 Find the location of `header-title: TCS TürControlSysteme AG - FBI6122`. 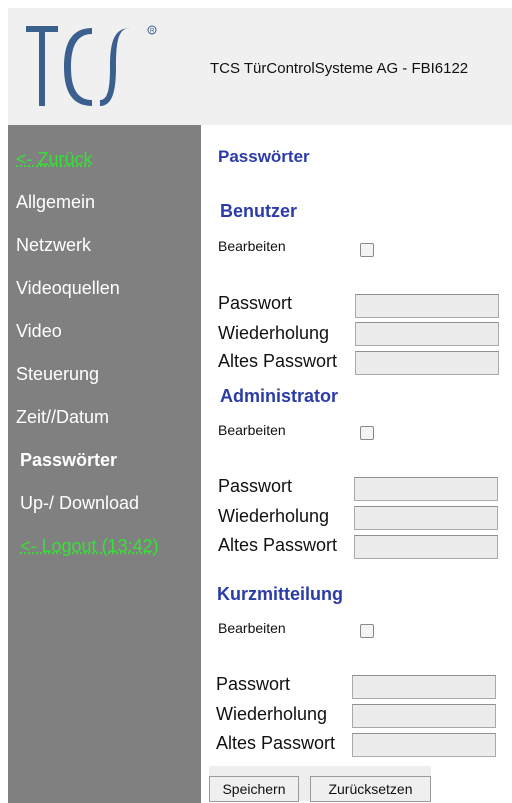

header-title: TCS TürControlSysteme AG - FBI6122 is located at coordinates (339, 68).